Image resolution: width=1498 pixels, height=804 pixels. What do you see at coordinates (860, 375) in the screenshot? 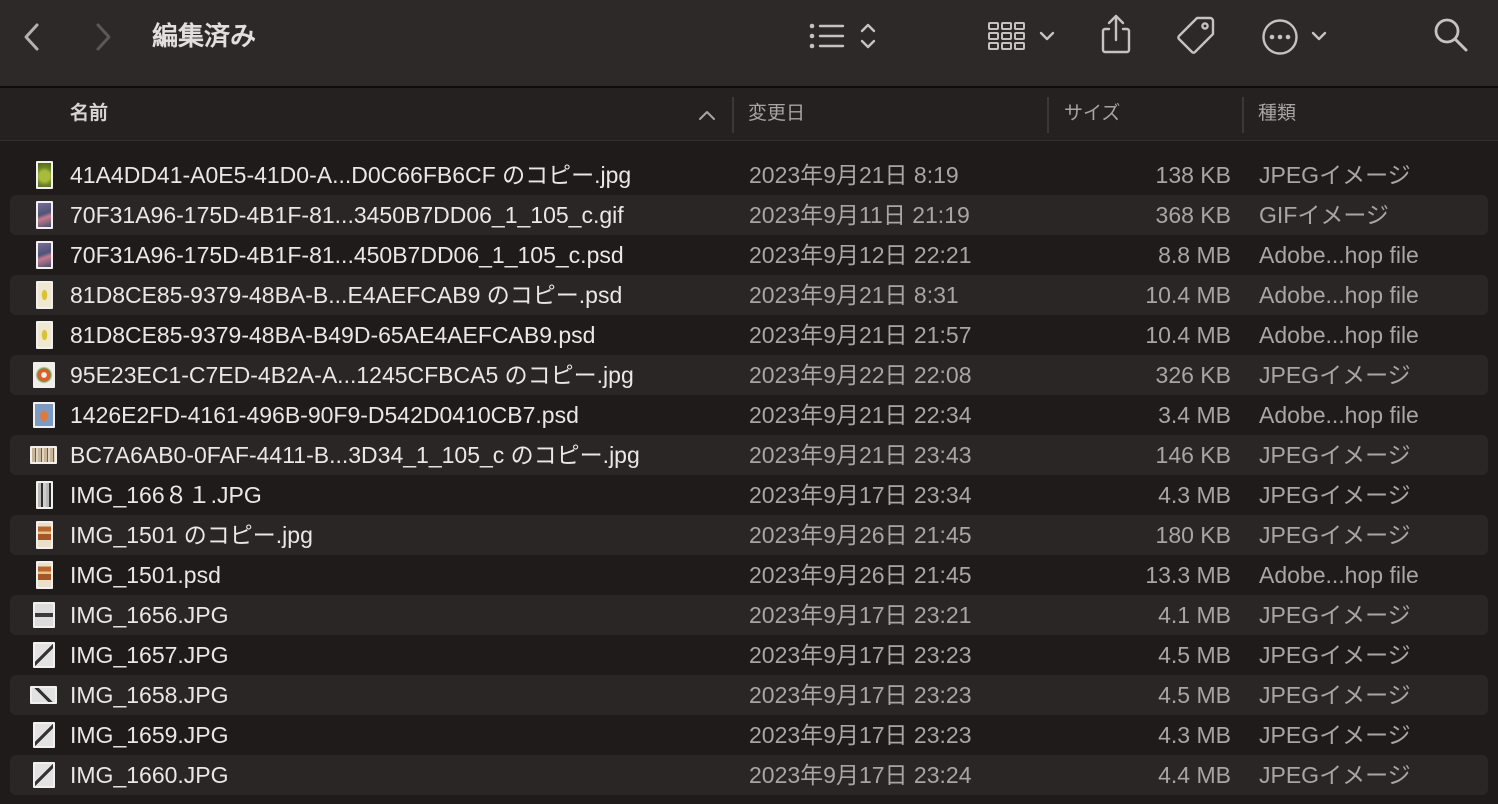
I see `file-modified-date: 2023年9月22日 22:08` at bounding box center [860, 375].